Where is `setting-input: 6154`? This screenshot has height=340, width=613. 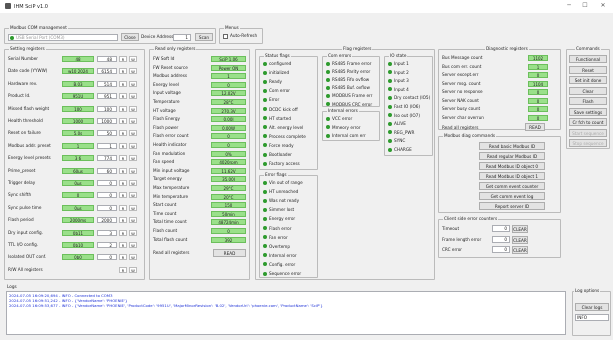 setting-input: 6154 is located at coordinates (107, 71).